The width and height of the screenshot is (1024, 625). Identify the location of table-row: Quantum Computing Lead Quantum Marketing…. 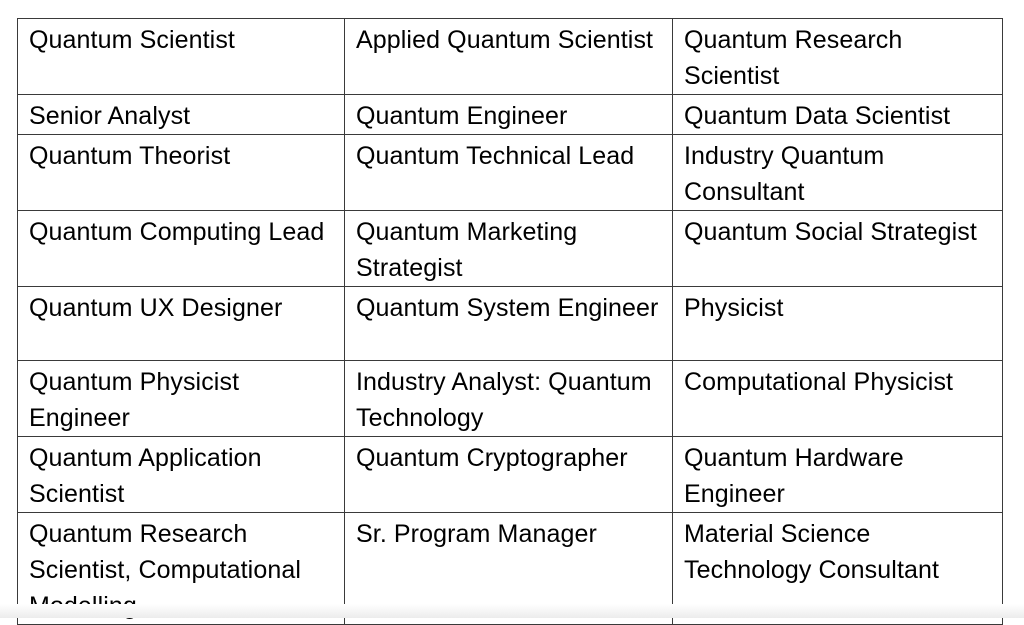
(510, 248).